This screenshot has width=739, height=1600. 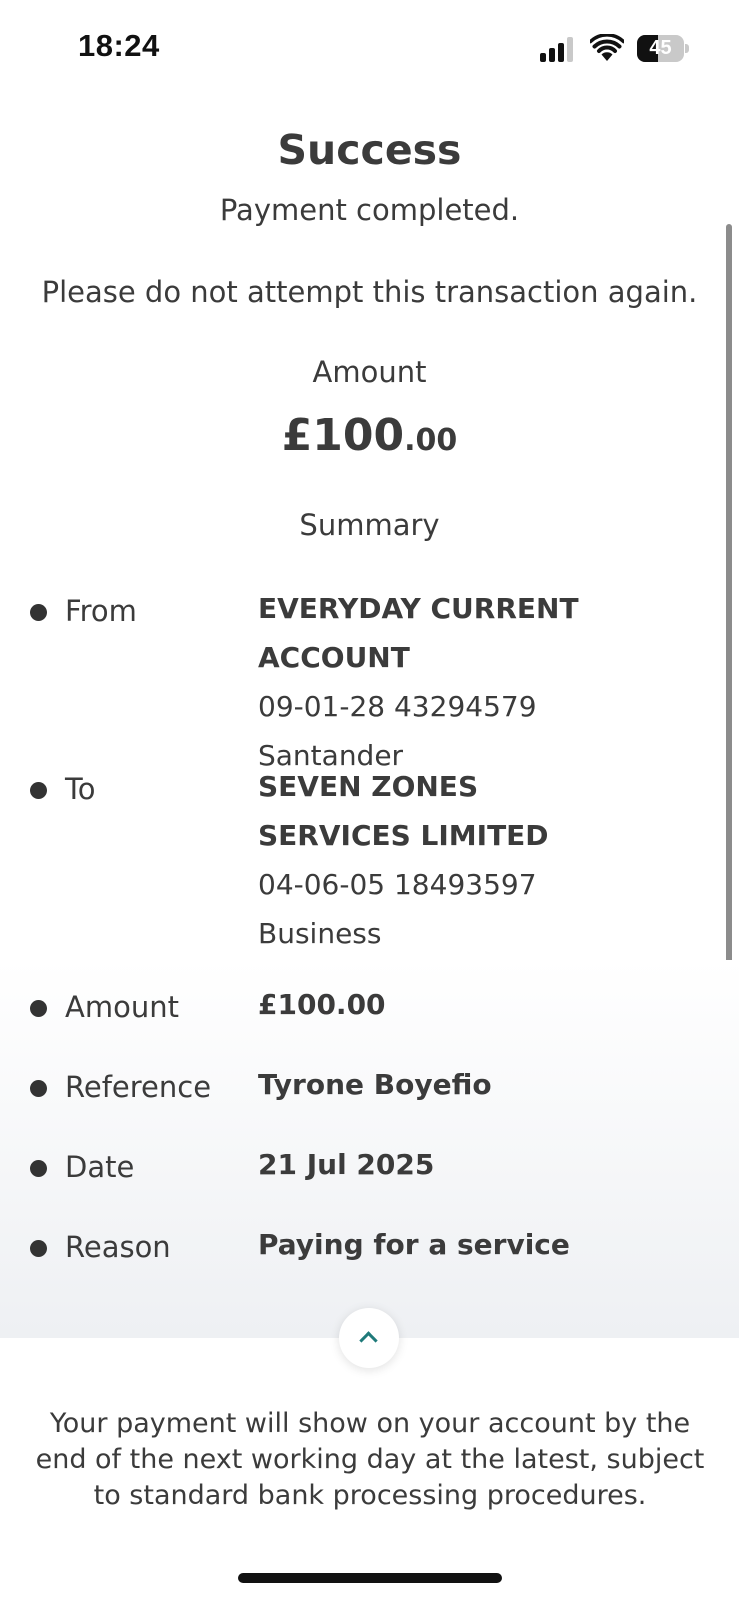 I want to click on amount-value: £100.00, so click(x=369, y=435).